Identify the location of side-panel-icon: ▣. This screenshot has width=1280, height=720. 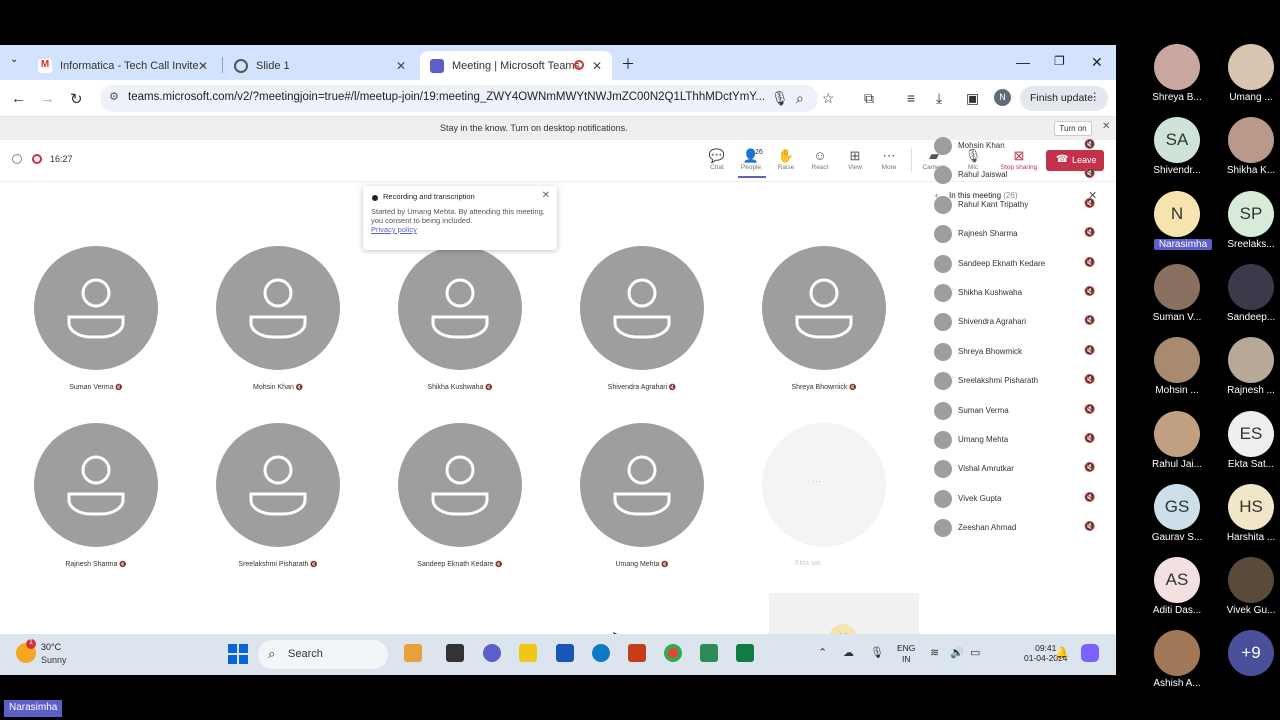
(972, 98).